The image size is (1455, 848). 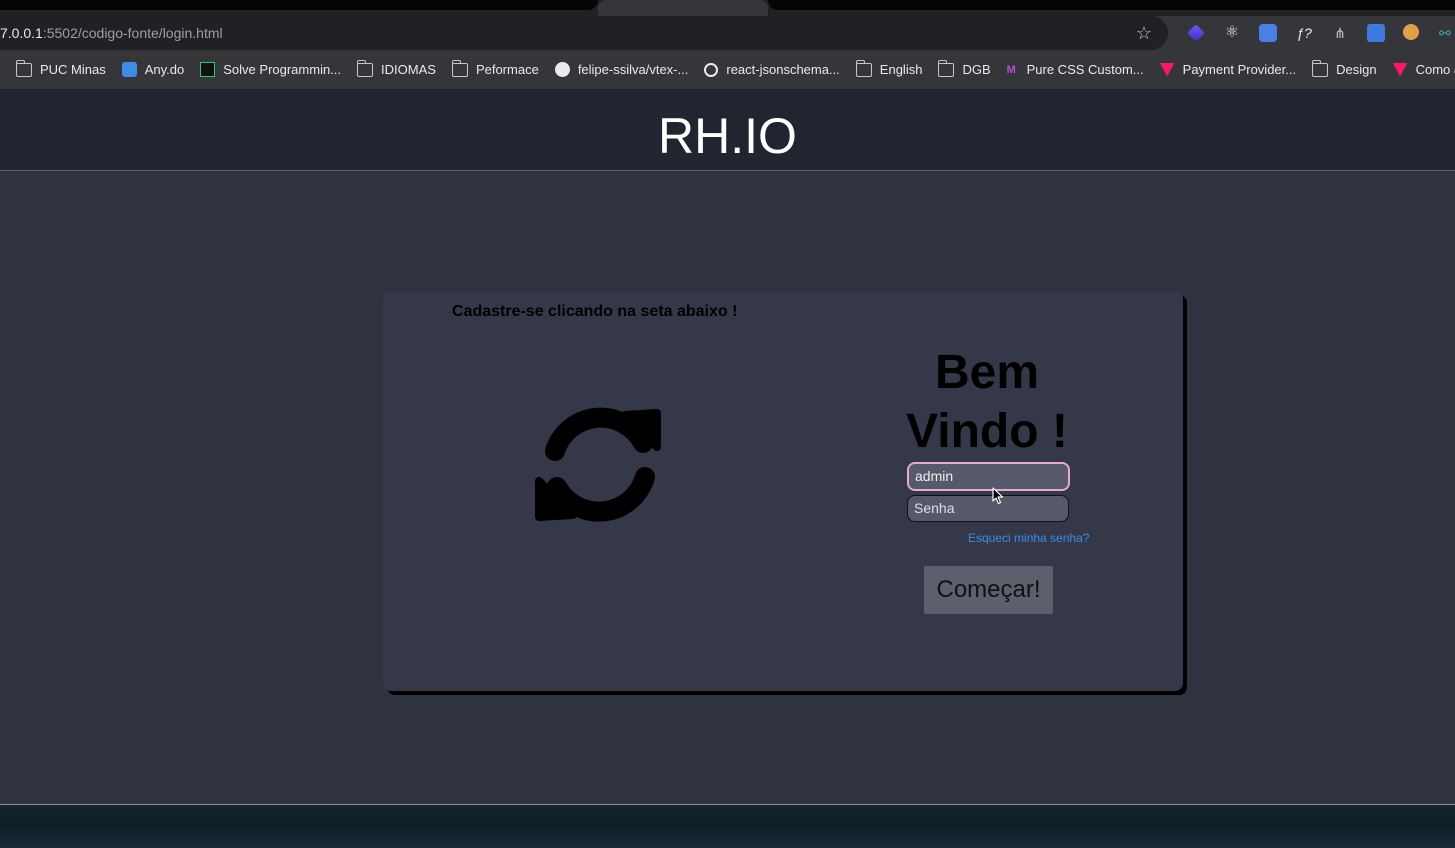 What do you see at coordinates (562, 69) in the screenshot?
I see `github-icon` at bounding box center [562, 69].